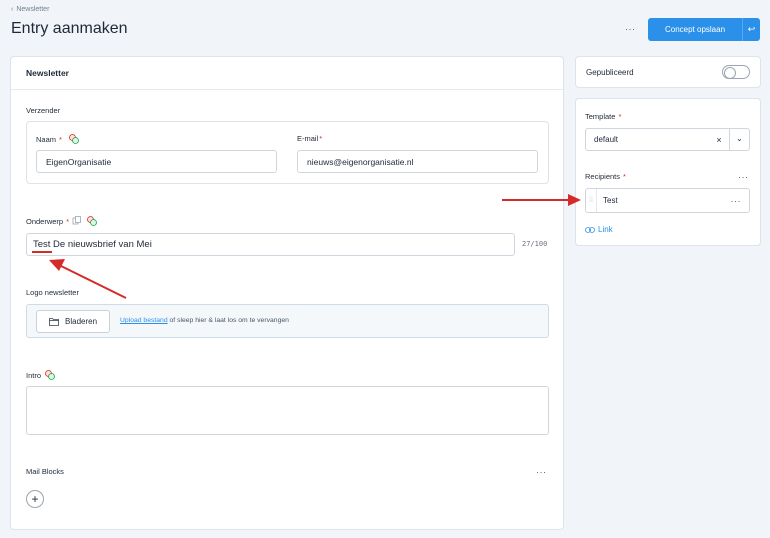 The width and height of the screenshot is (770, 538). Describe the element at coordinates (43, 110) in the screenshot. I see `sender-section-label: Verzender` at that location.